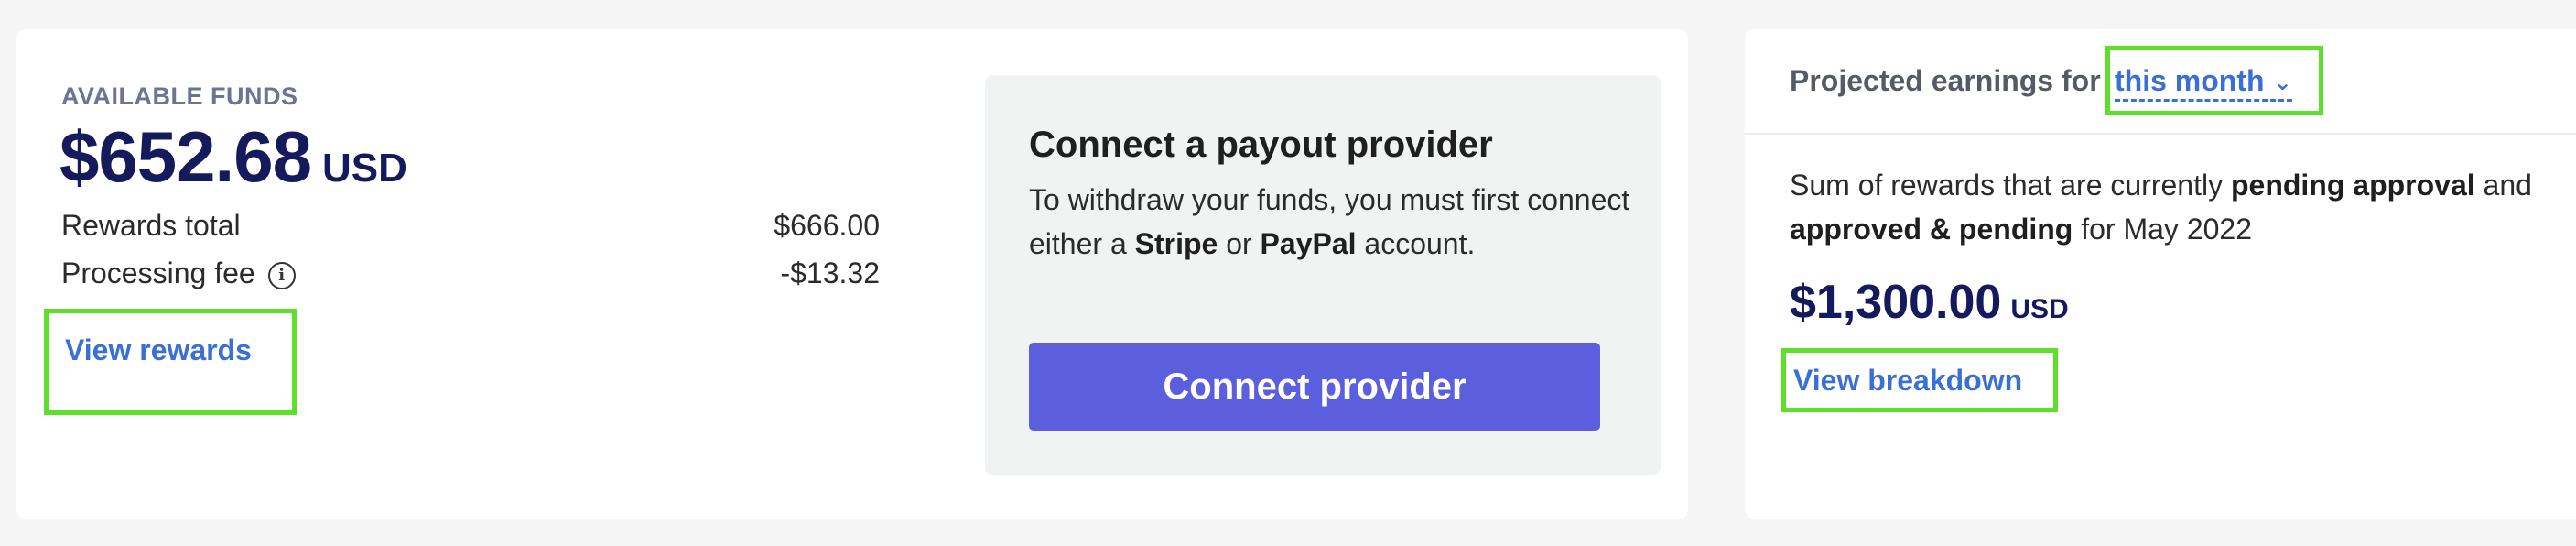 Image resolution: width=2576 pixels, height=546 pixels. Describe the element at coordinates (186, 156) in the screenshot. I see `funds-amount-value: $652.68` at that location.